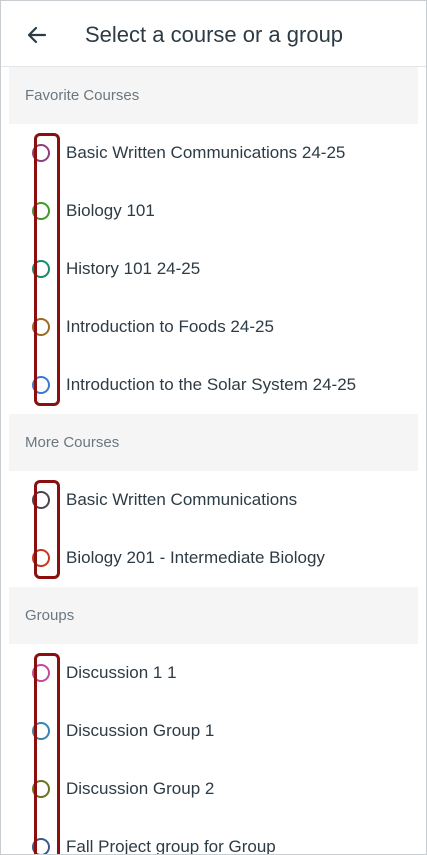 The width and height of the screenshot is (427, 855). I want to click on list-item: Fall Project group for Group, so click(213, 836).